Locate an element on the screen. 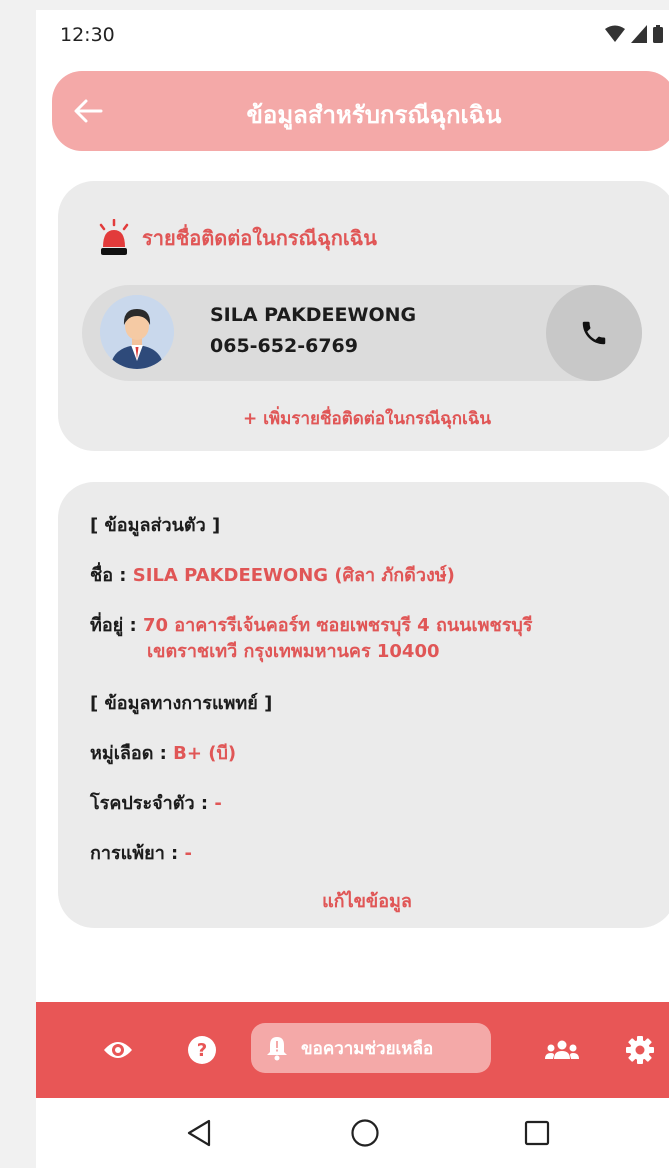  help-circle-icon: ? is located at coordinates (202, 1050).